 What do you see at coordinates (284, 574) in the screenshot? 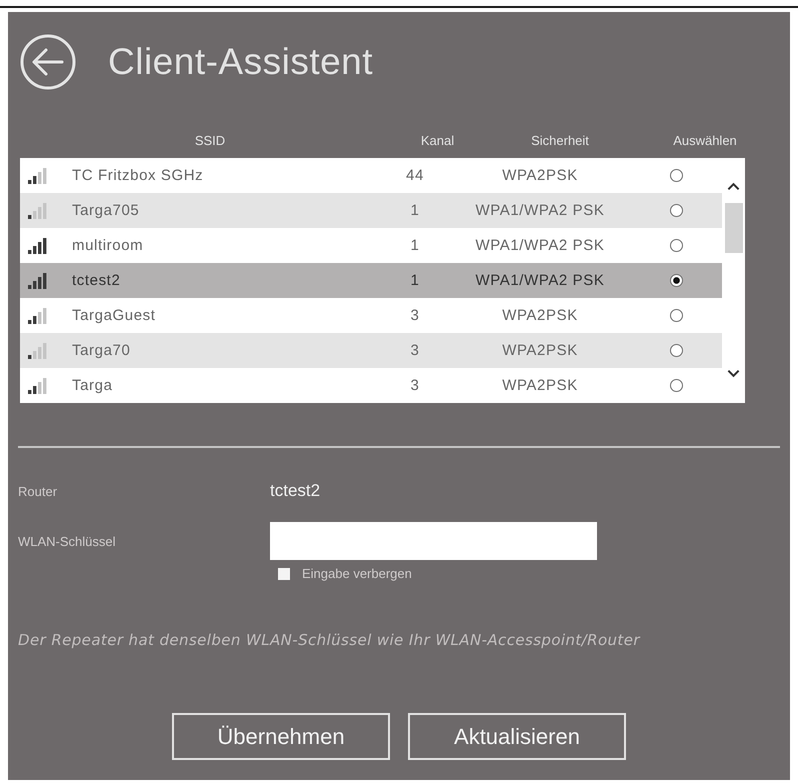
I see `hide-input-checkbox` at bounding box center [284, 574].